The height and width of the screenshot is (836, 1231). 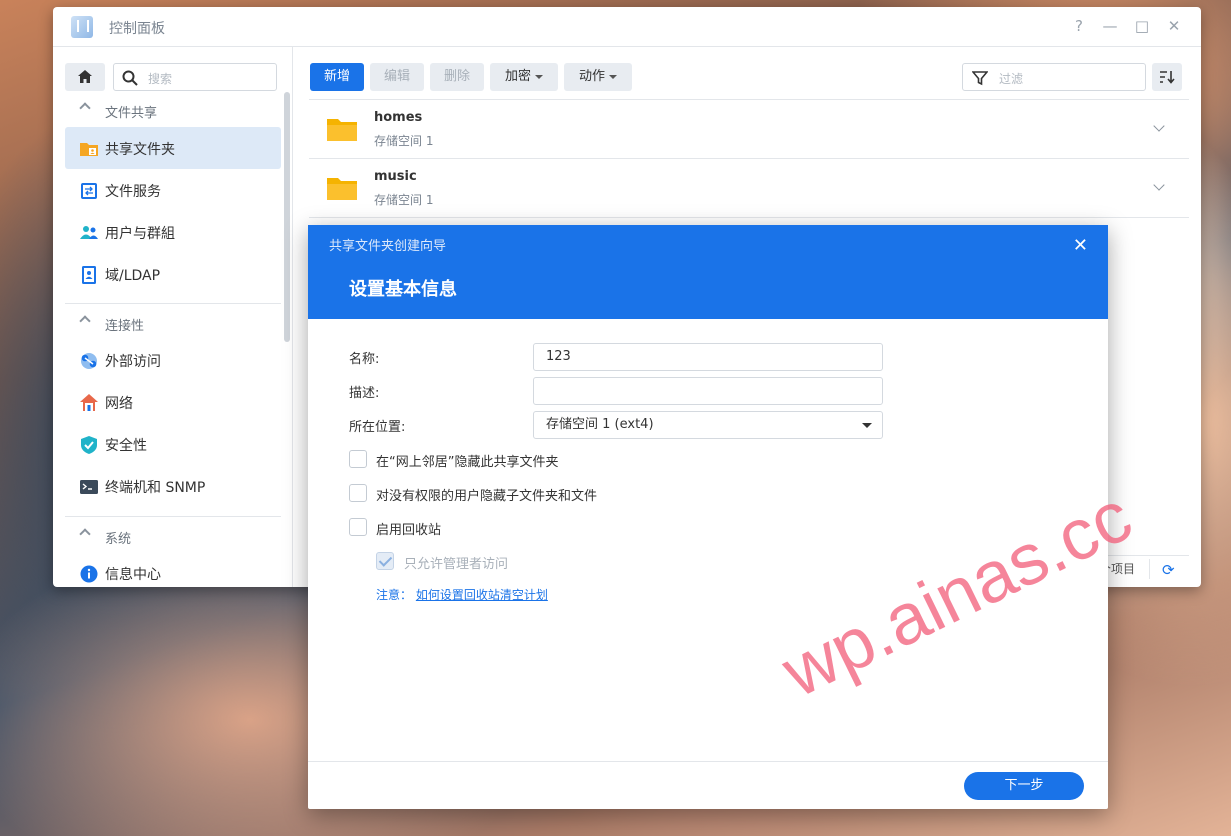 I want to click on window-title: 控制面板, so click(x=137, y=29).